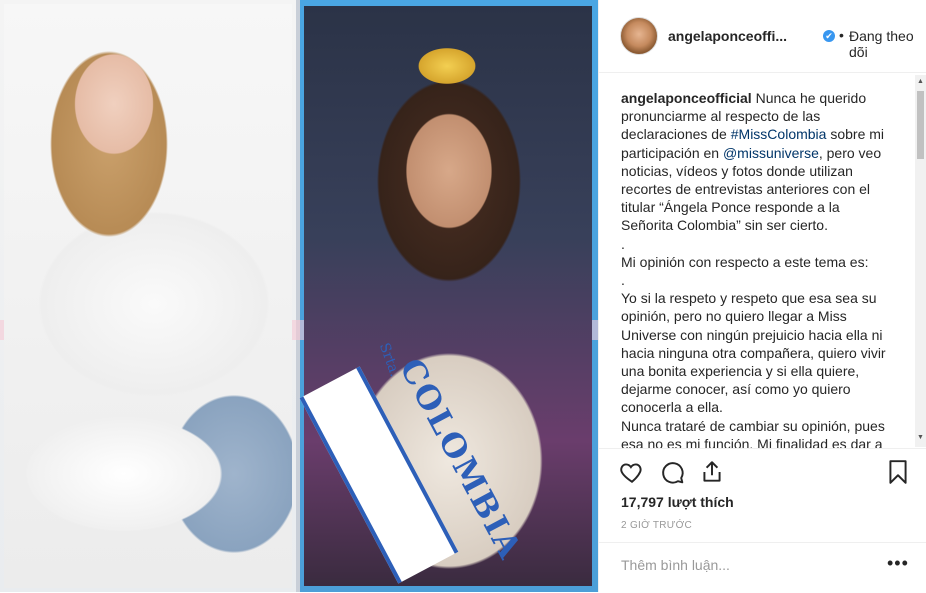  I want to click on comment-bar: •••, so click(762, 567).